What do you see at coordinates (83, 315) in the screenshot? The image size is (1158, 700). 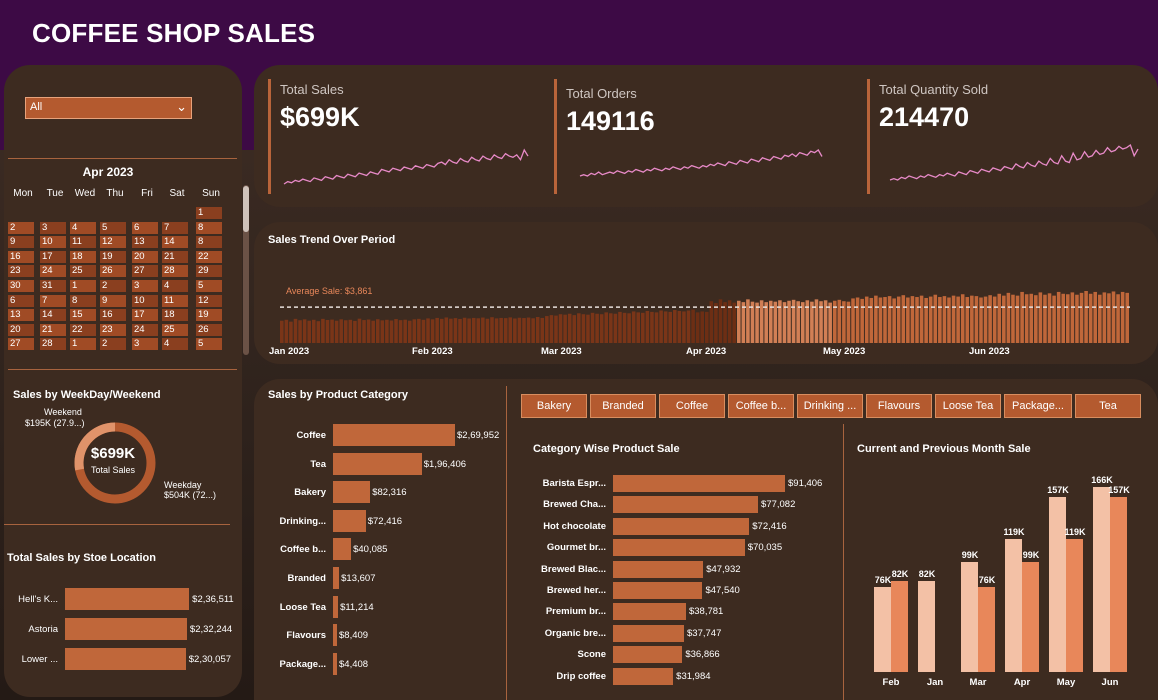 I see `calendar-day: 15` at bounding box center [83, 315].